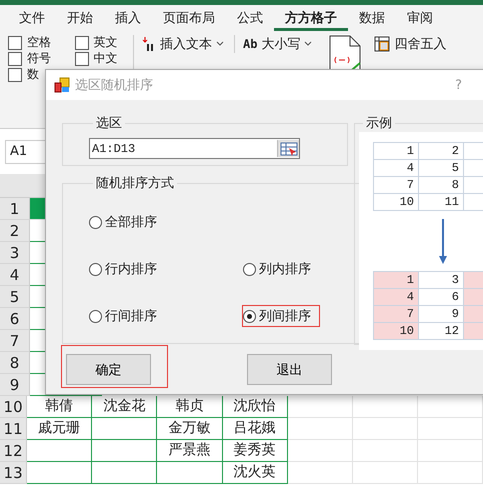 This screenshot has height=488, width=483. Describe the element at coordinates (166, 269) in the screenshot. I see `radio-option: 行内排序` at that location.